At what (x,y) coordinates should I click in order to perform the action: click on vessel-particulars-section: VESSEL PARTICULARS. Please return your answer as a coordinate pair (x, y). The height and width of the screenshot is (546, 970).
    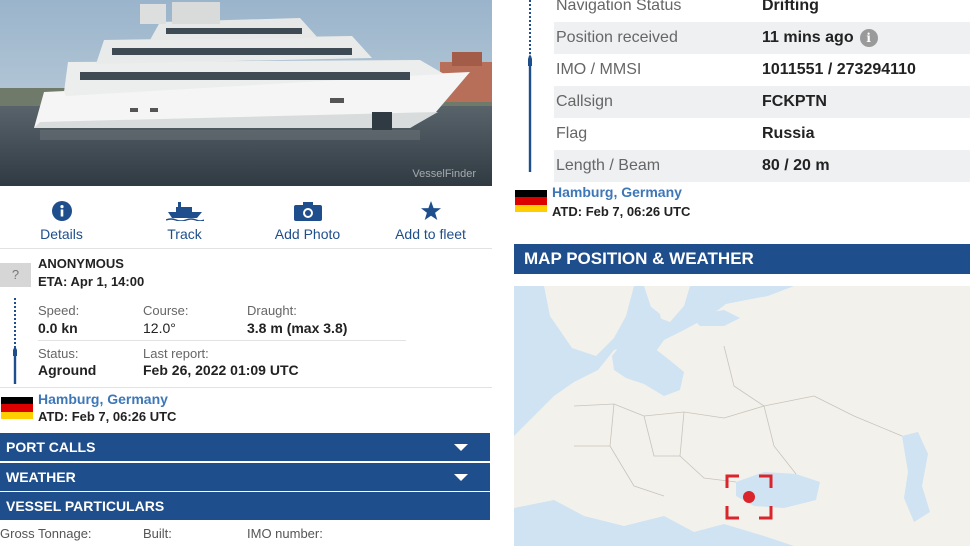
    Looking at the image, I should click on (245, 506).